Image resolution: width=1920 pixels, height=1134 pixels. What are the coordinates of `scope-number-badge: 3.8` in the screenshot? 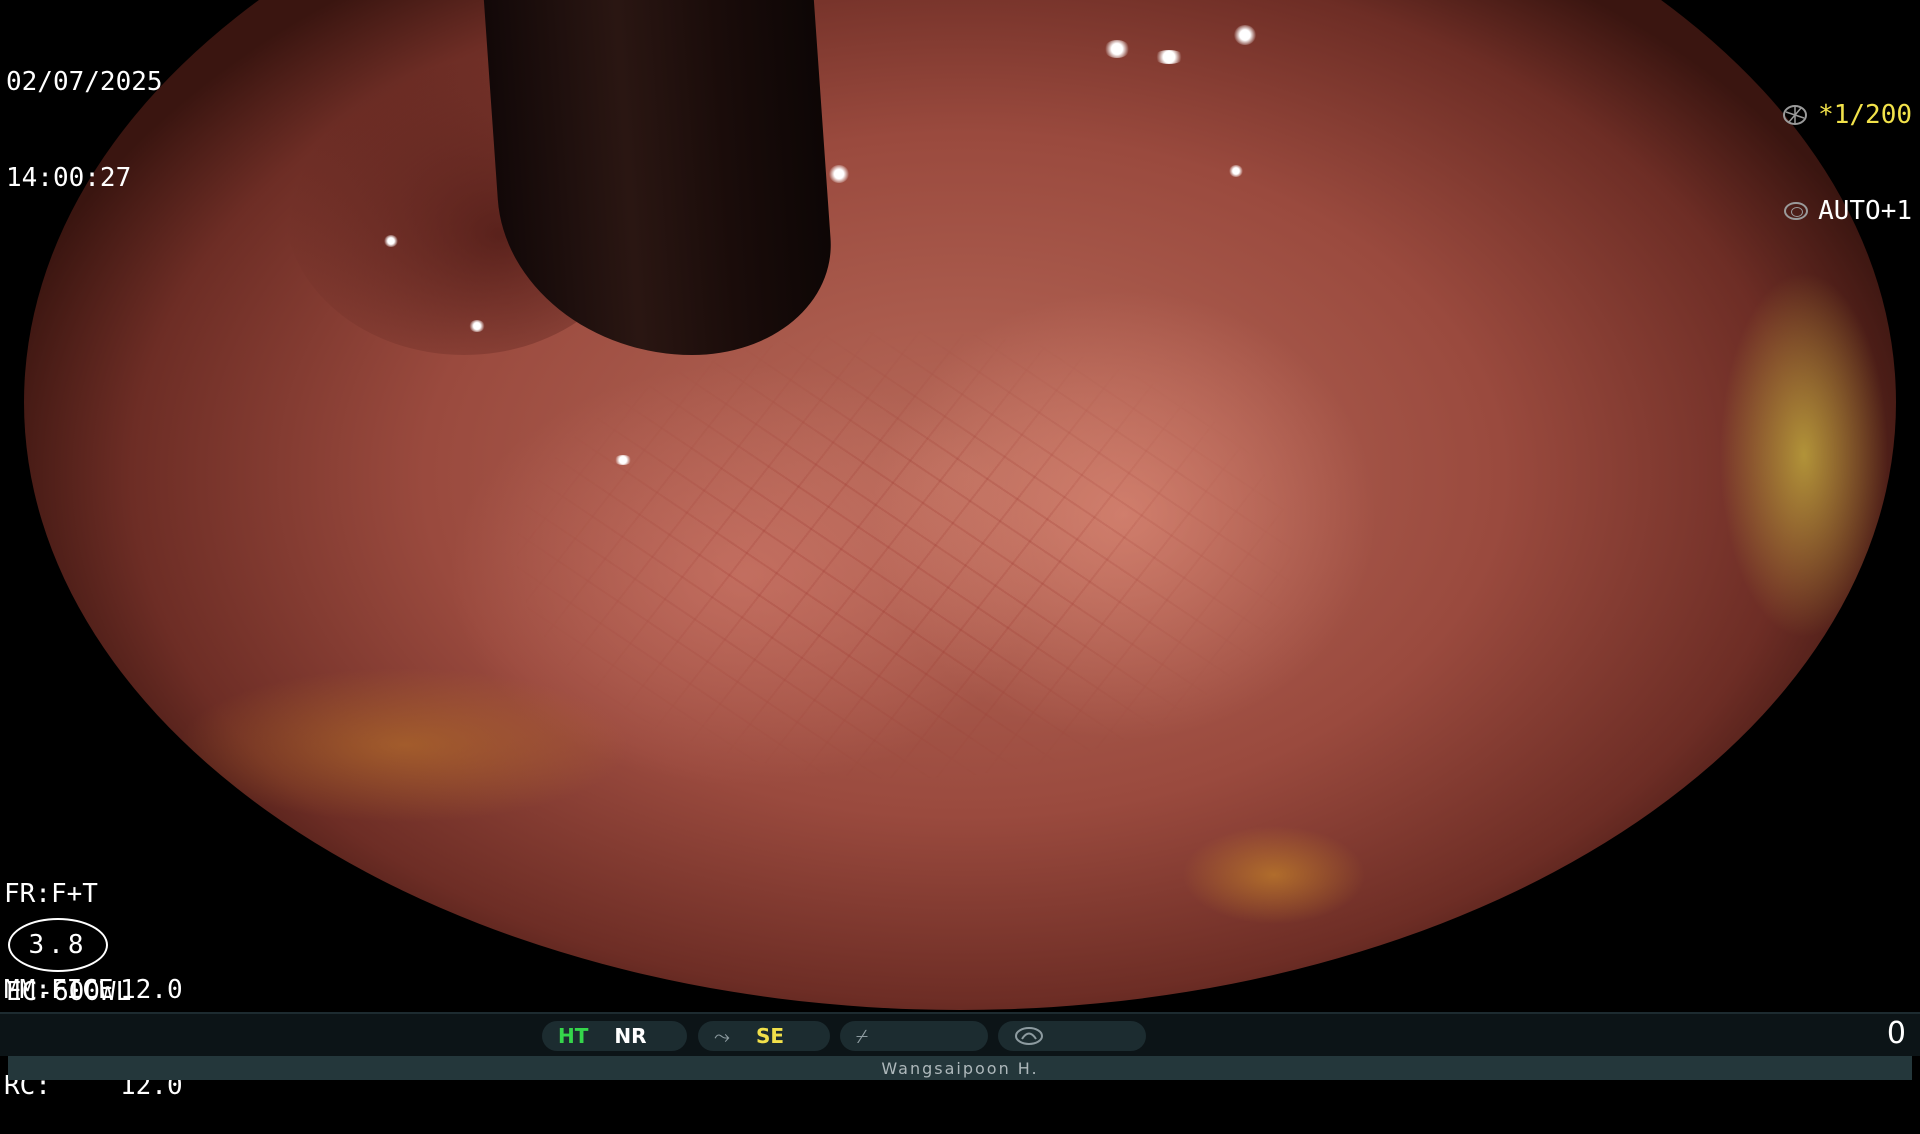 It's located at (58, 945).